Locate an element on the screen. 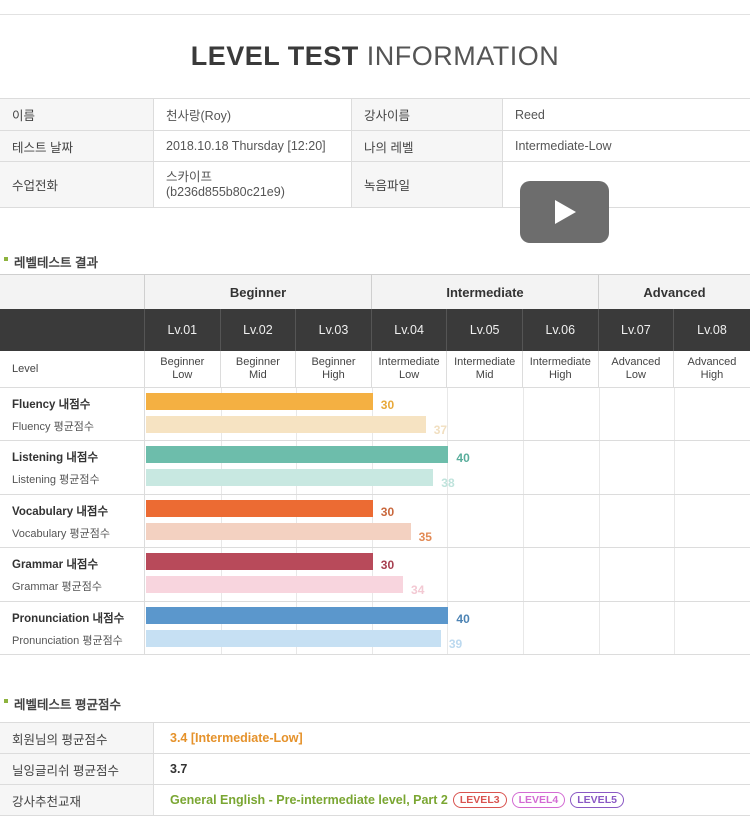  my-score-value: 40 is located at coordinates (463, 458).